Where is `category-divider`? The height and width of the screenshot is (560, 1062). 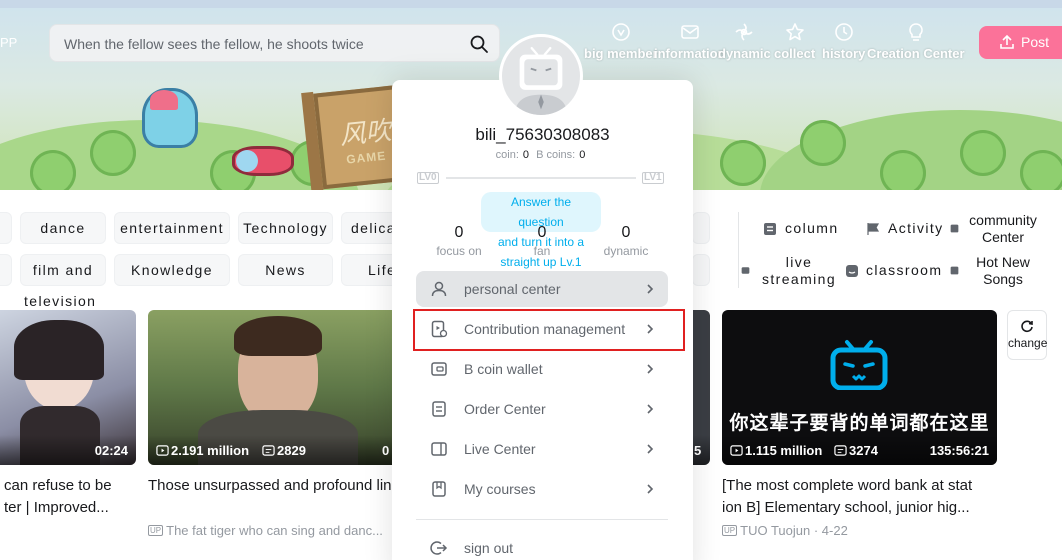
category-divider is located at coordinates (738, 250).